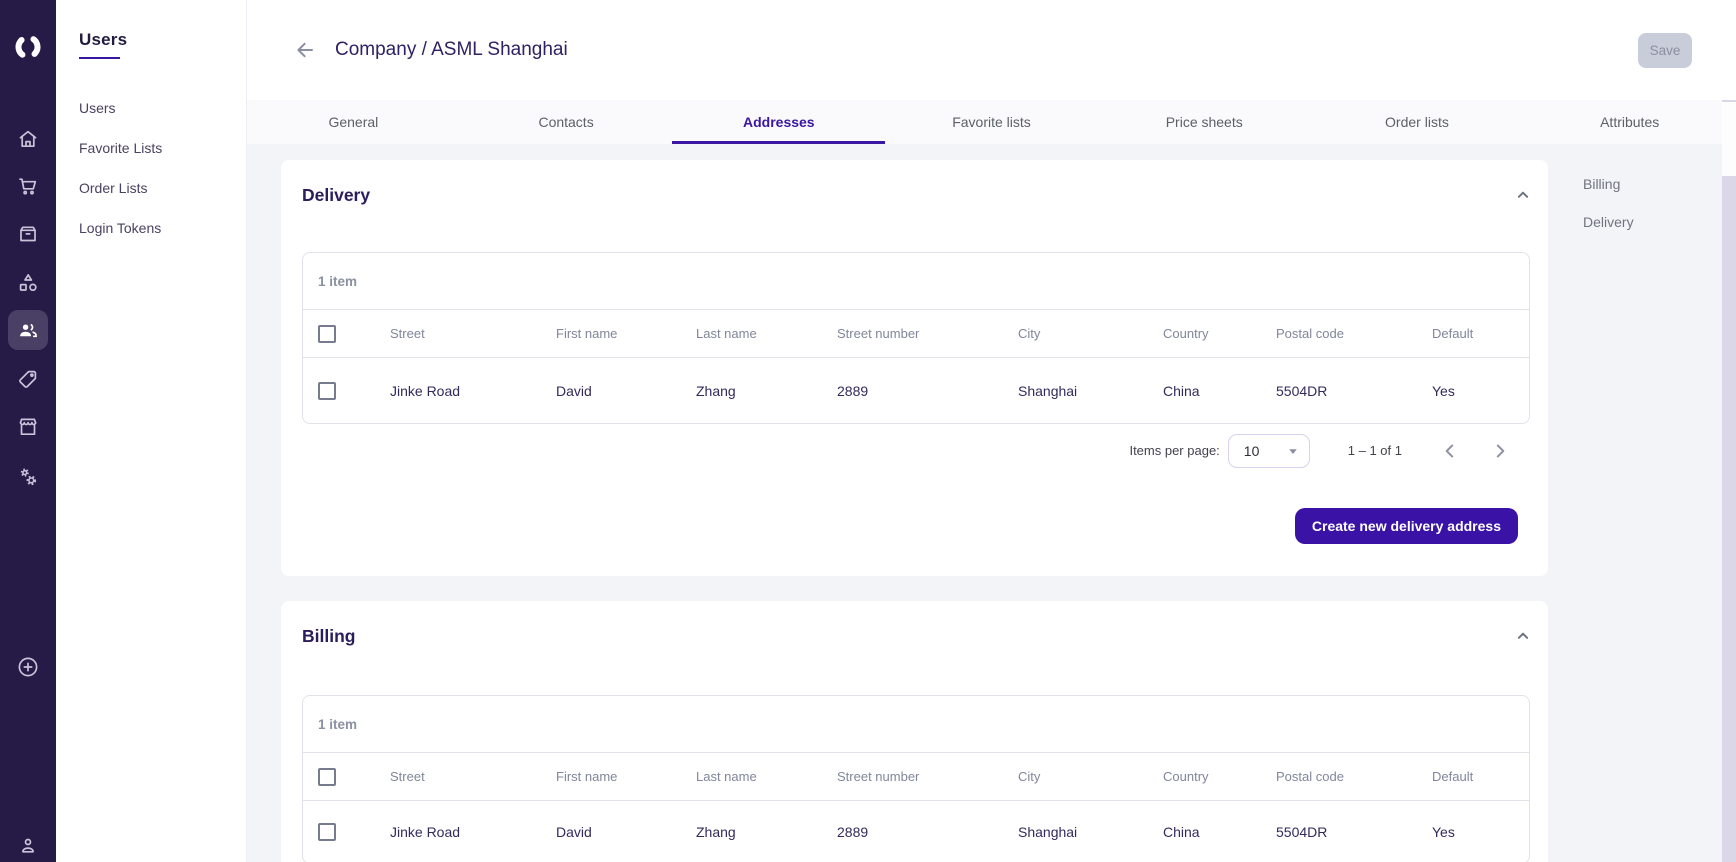 Image resolution: width=1736 pixels, height=862 pixels. I want to click on panel-title-underline, so click(99, 58).